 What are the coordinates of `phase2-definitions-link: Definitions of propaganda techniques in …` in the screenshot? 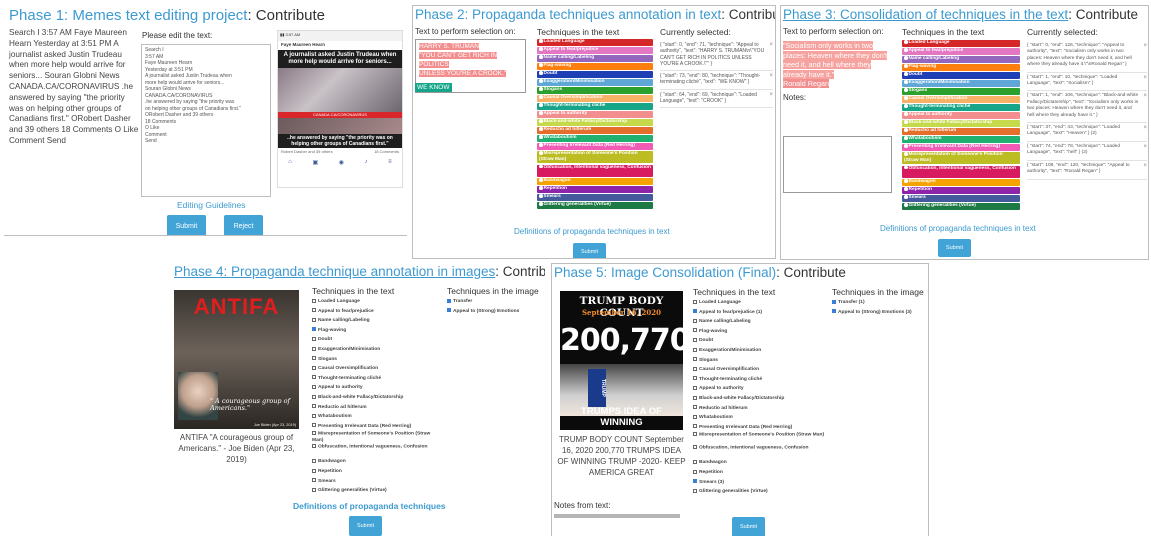 It's located at (592, 231).